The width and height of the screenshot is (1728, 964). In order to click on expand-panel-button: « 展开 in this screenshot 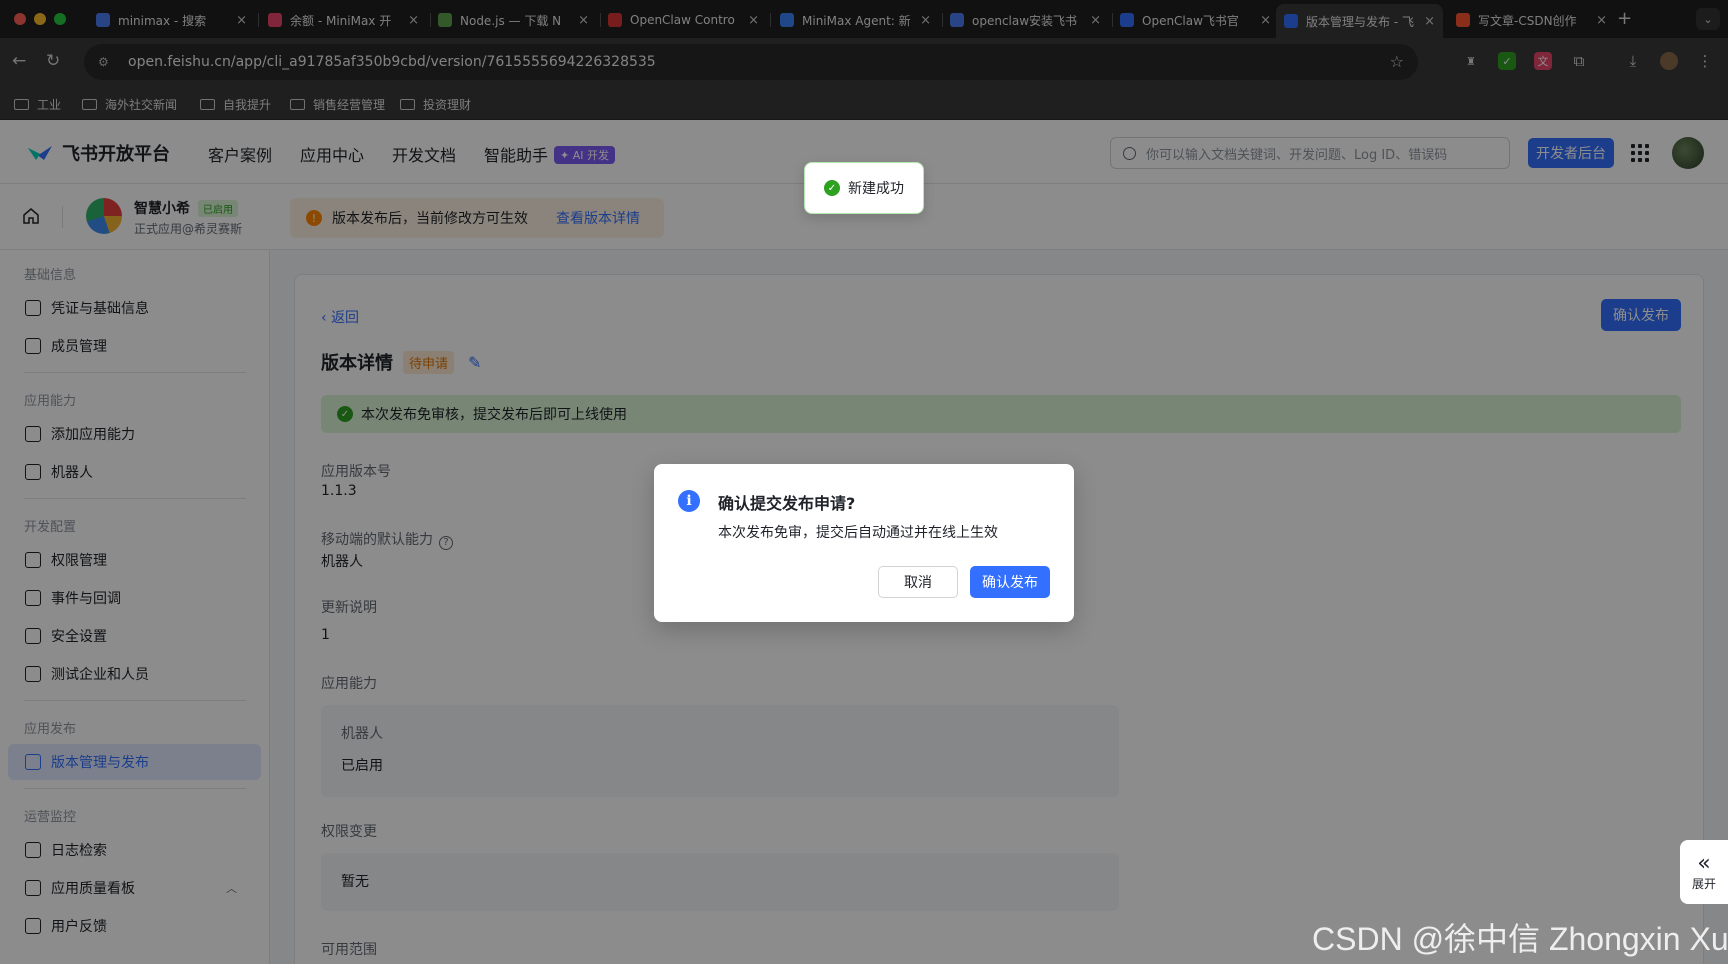, I will do `click(1704, 872)`.